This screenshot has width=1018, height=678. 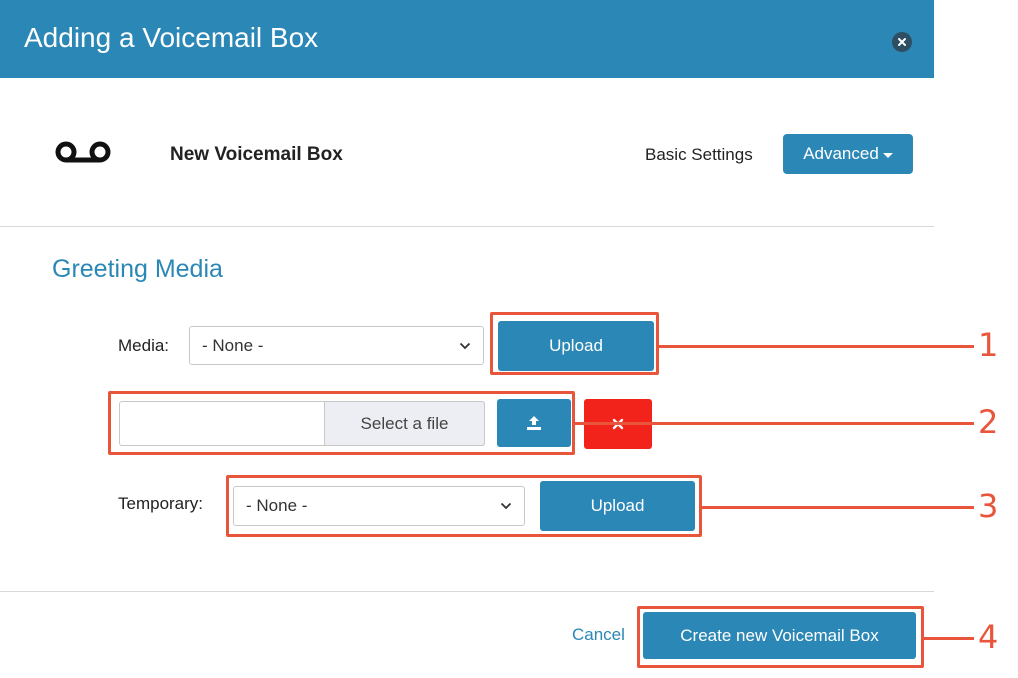 What do you see at coordinates (988, 637) in the screenshot?
I see `callout-number-4: 4` at bounding box center [988, 637].